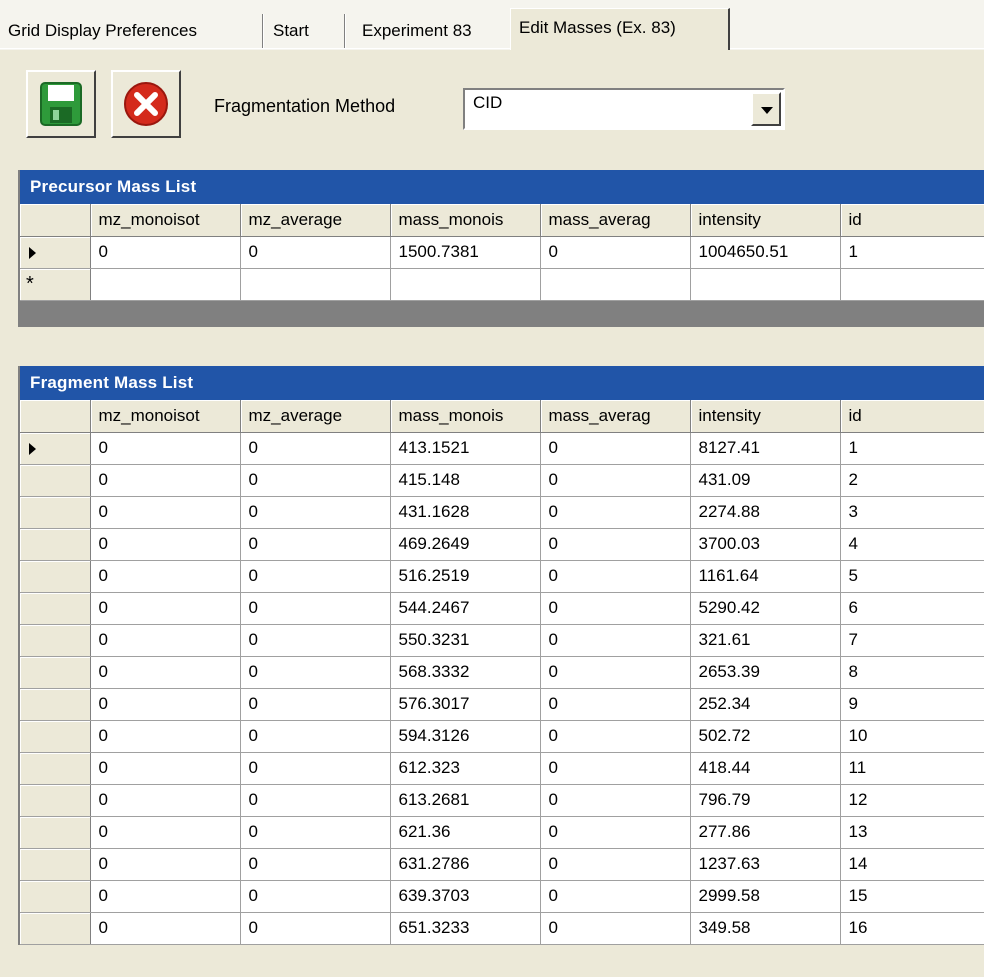 This screenshot has width=984, height=977. Describe the element at coordinates (765, 832) in the screenshot. I see `cell-intensity: 277.86` at that location.